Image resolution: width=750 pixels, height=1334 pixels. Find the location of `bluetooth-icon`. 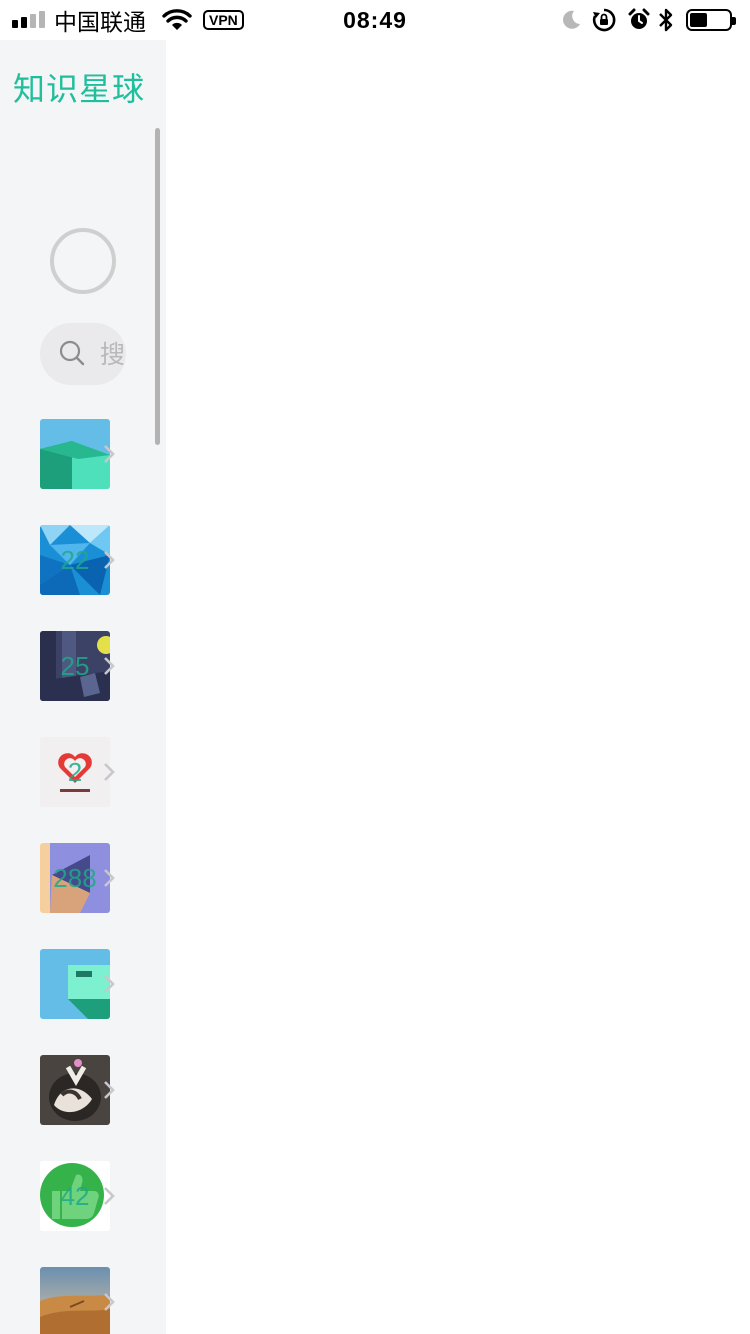

bluetooth-icon is located at coordinates (666, 20).